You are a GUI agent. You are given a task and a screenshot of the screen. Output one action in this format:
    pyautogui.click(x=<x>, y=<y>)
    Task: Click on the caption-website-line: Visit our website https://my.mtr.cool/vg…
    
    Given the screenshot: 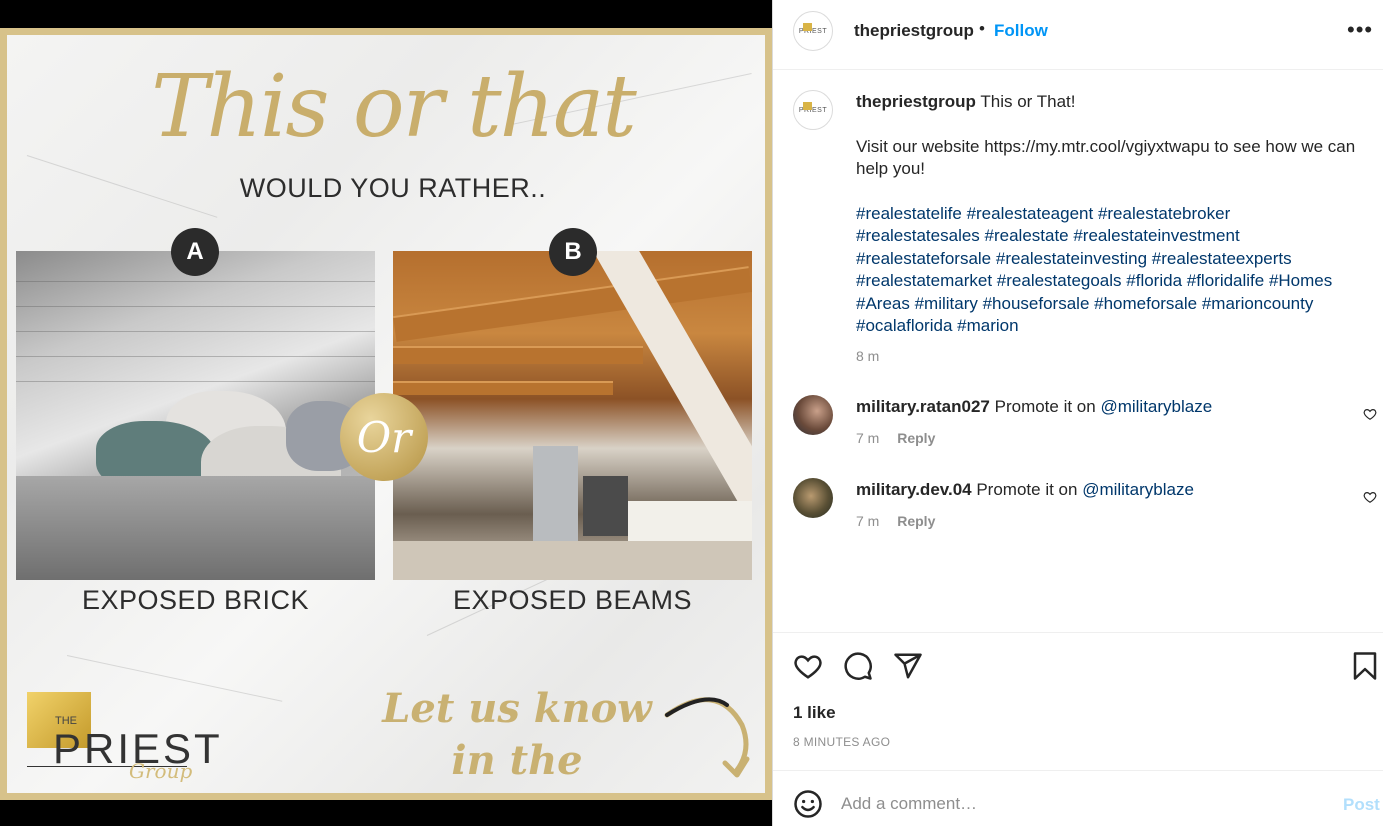 What is the action you would take?
    pyautogui.click(x=1106, y=157)
    